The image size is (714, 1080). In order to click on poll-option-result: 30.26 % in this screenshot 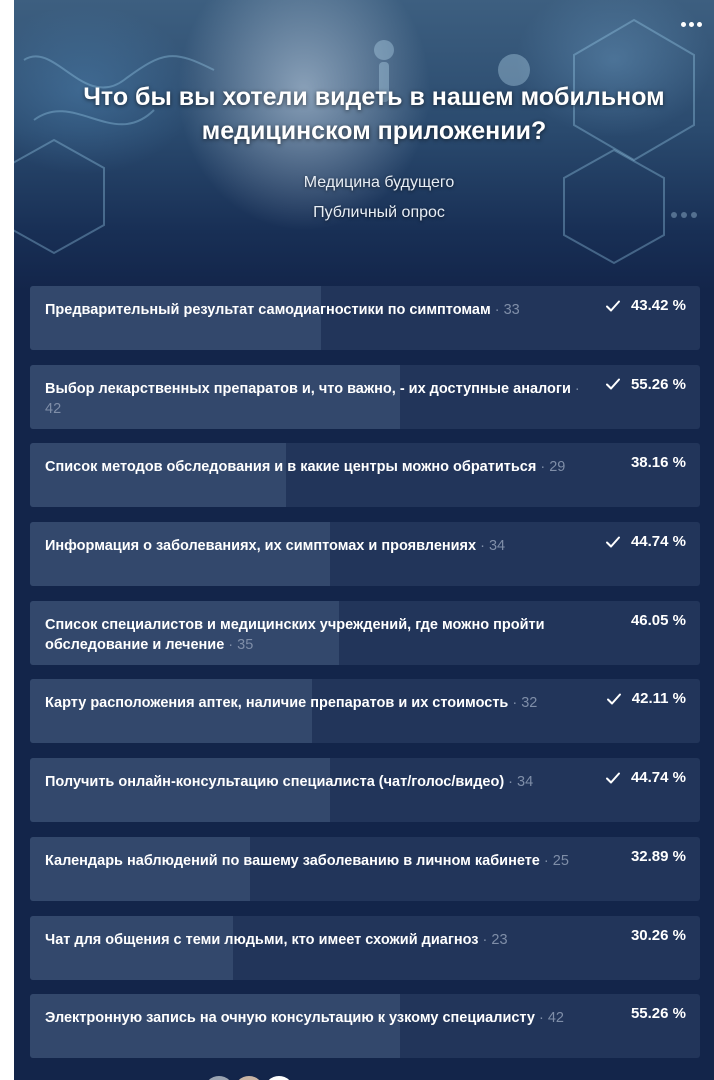, I will do `click(658, 935)`.